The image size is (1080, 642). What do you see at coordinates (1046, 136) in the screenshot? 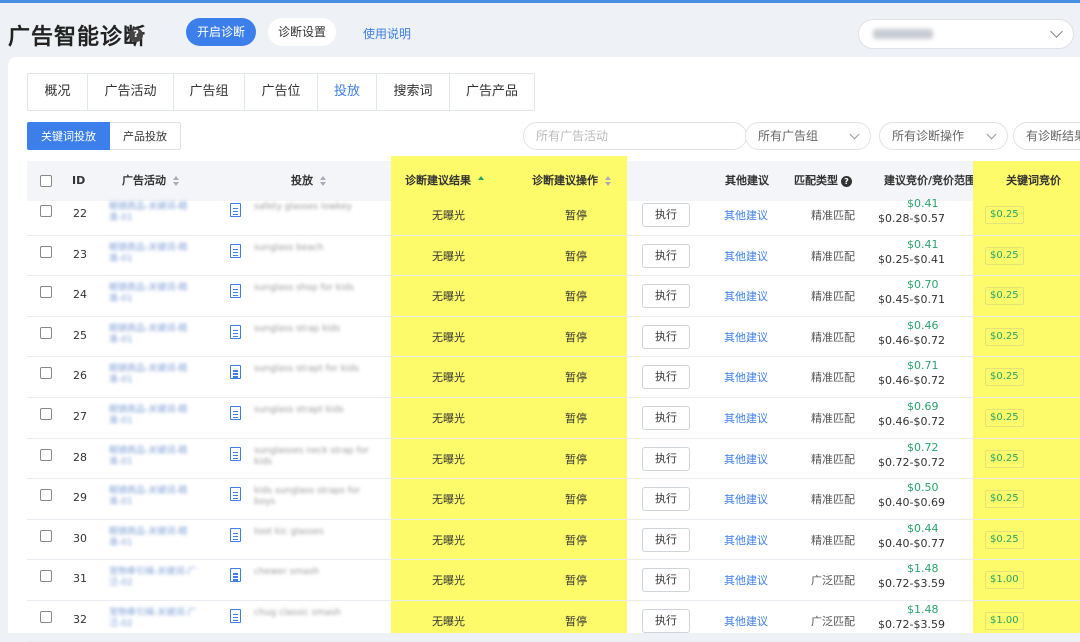
I see `result-filter: 有诊断结果` at bounding box center [1046, 136].